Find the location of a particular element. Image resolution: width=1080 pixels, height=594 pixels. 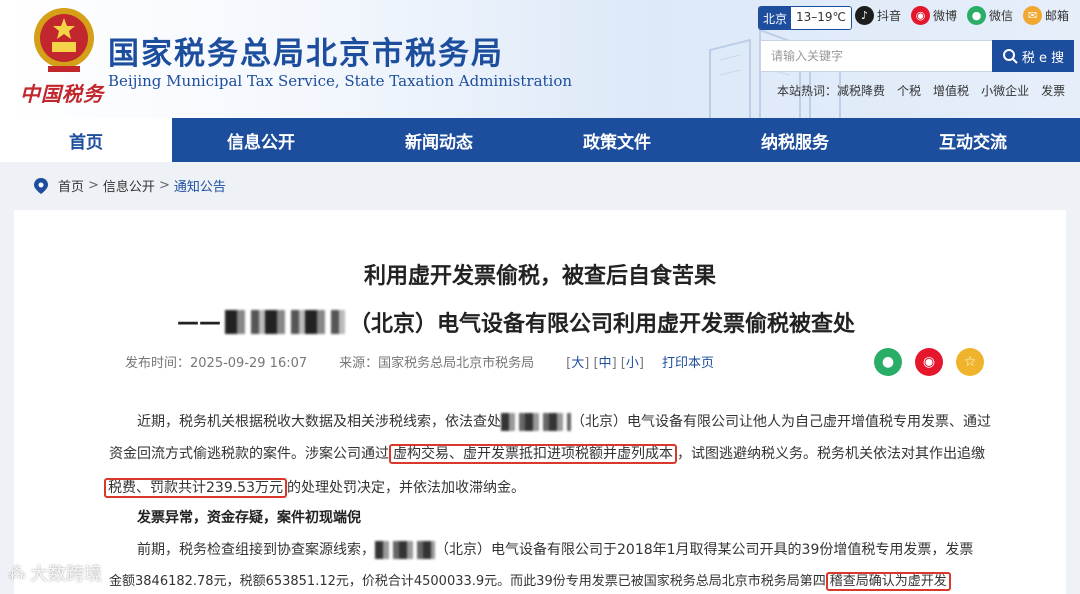

hot-word-link: 个税 is located at coordinates (909, 90).